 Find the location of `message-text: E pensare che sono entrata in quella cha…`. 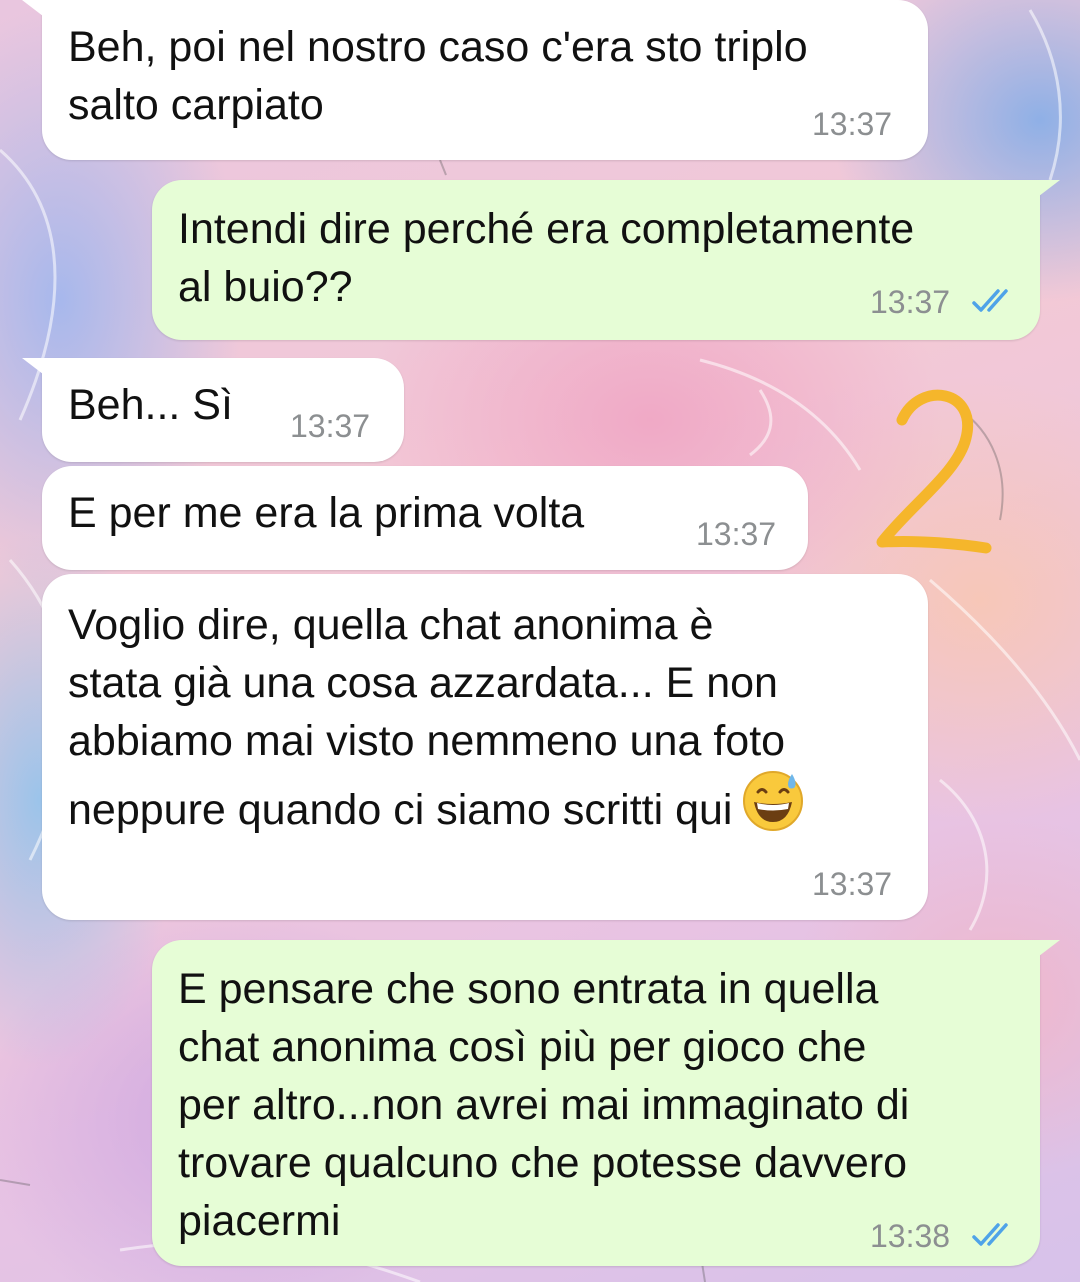

message-text: E pensare che sono entrata in quella cha… is located at coordinates (544, 1105).